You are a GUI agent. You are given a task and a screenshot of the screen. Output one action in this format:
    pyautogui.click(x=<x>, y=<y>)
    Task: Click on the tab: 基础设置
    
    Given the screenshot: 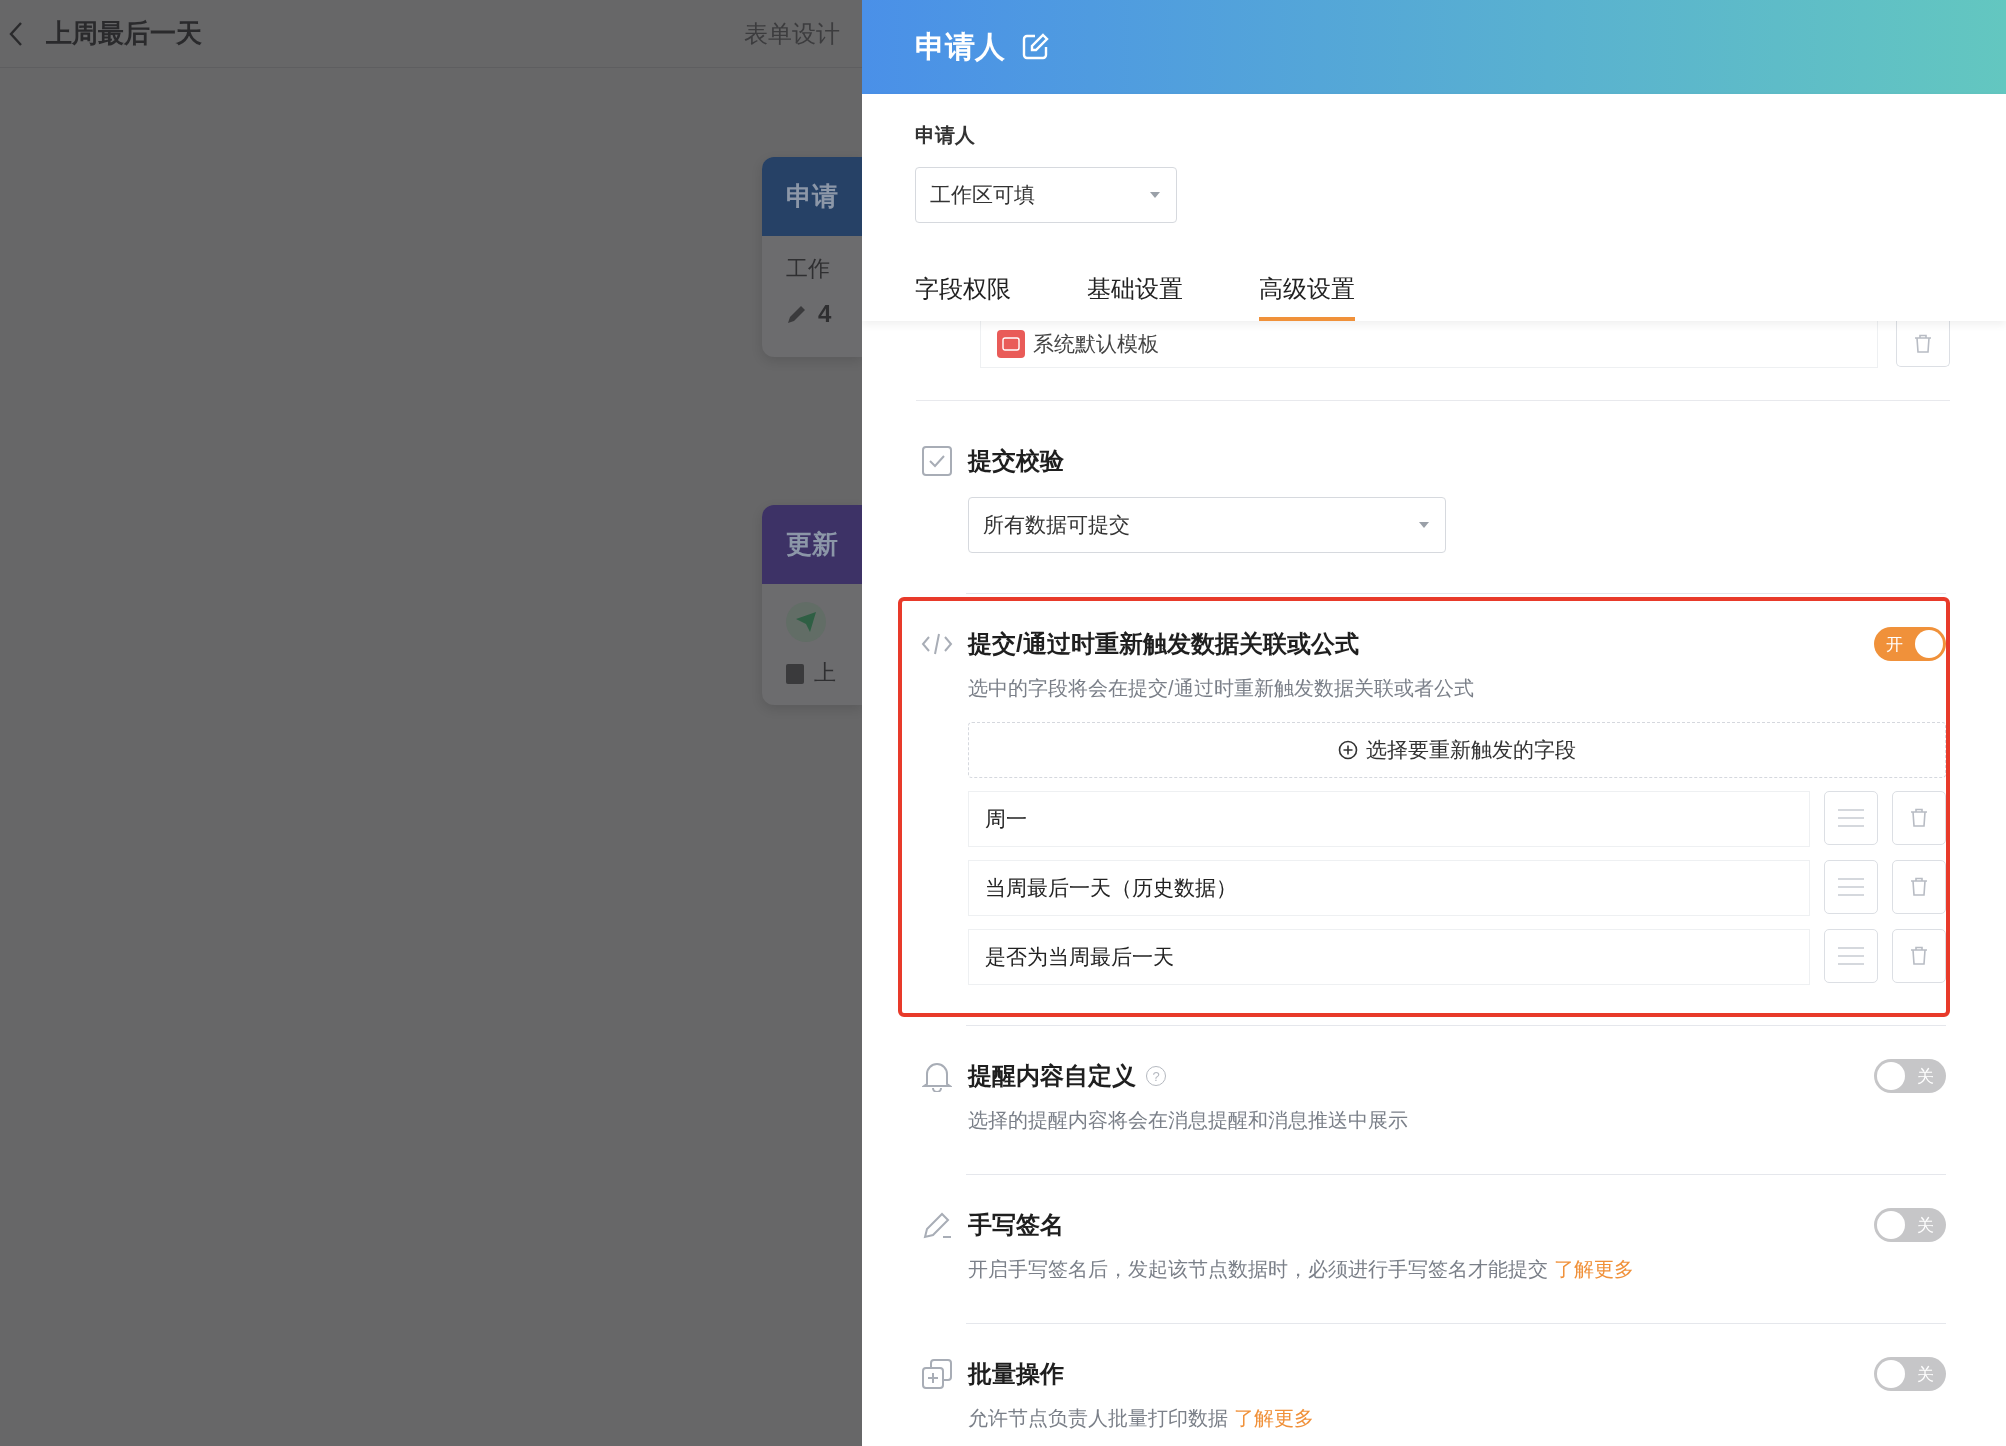 What is the action you would take?
    pyautogui.click(x=1135, y=297)
    